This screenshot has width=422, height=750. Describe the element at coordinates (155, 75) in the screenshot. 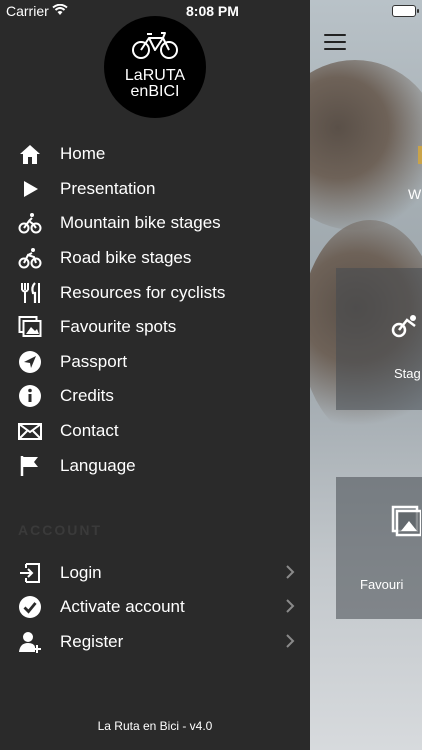

I see `logo-line-1: LaRUTA` at that location.